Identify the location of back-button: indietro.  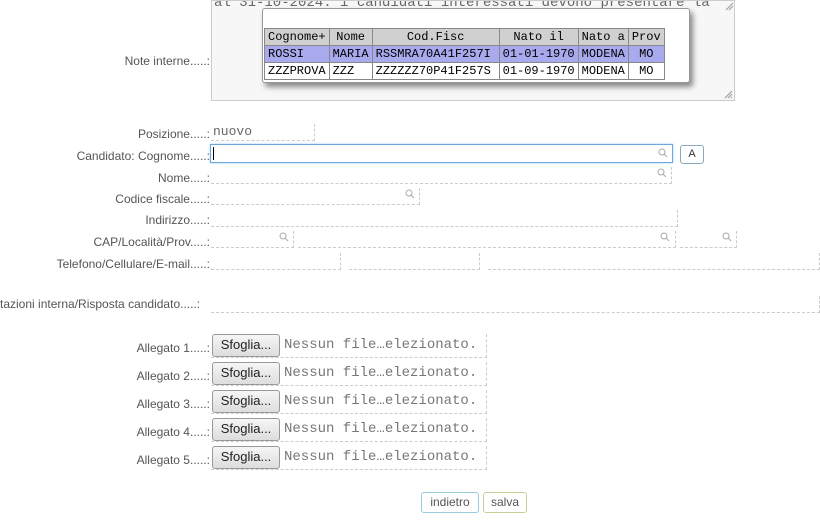
(450, 502).